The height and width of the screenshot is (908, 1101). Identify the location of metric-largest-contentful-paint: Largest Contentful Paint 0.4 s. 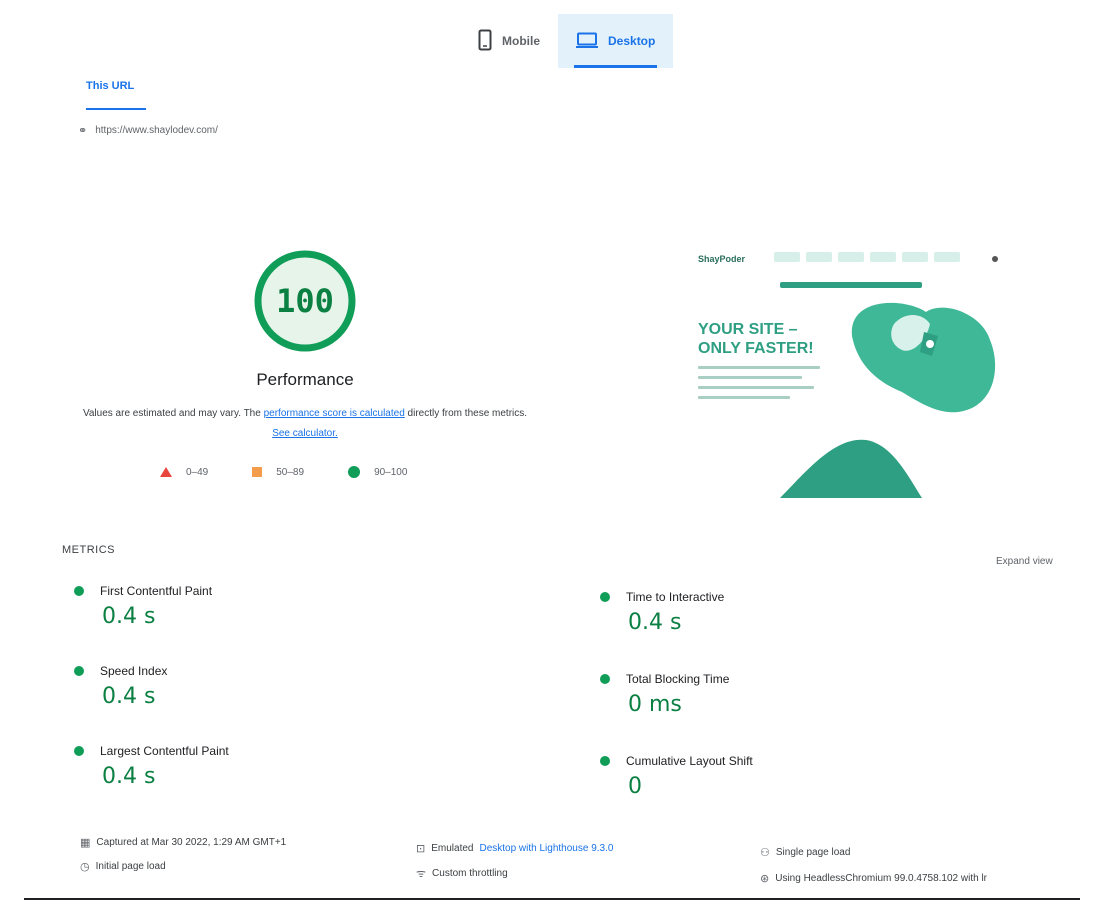
(151, 766).